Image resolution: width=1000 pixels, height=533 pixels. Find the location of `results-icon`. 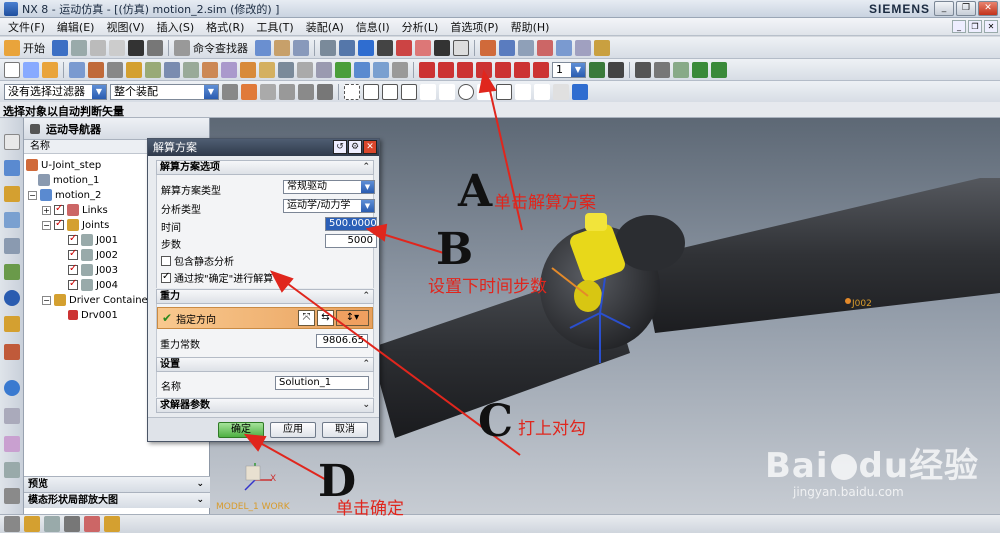

results-icon is located at coordinates (400, 69).